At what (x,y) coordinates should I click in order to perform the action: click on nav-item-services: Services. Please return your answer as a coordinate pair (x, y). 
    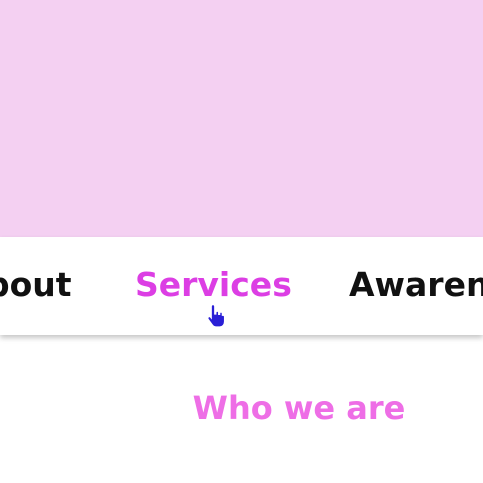
    Looking at the image, I should click on (213, 285).